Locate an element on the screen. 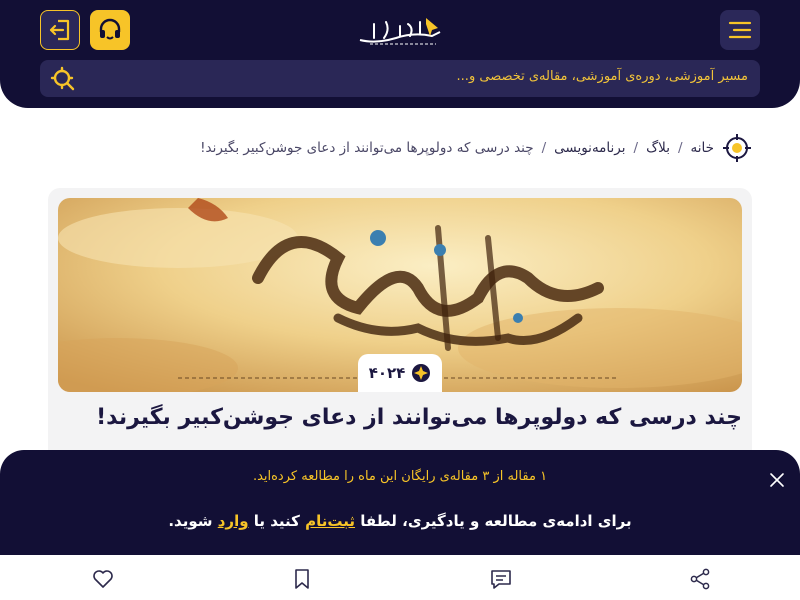 The width and height of the screenshot is (800, 600). paywall-prompt-text: کنید یا is located at coordinates (277, 521).